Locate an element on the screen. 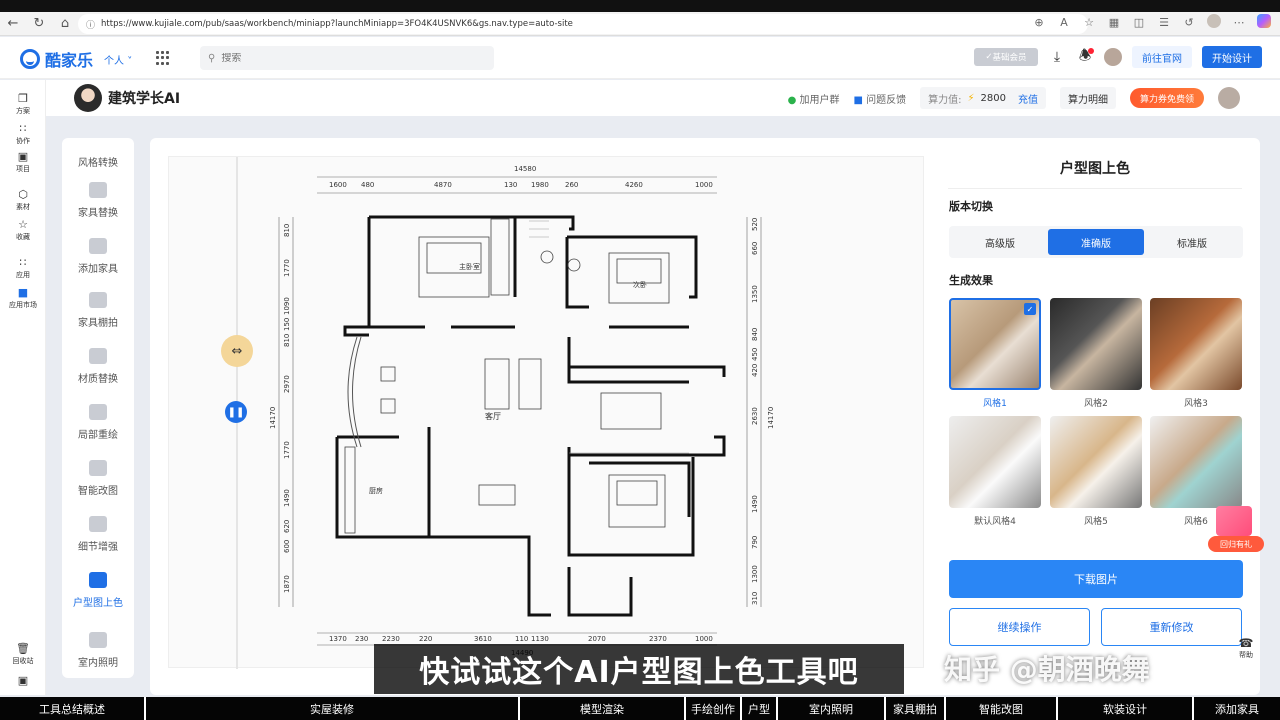  rail-label: 应用市场 is located at coordinates (23, 305).